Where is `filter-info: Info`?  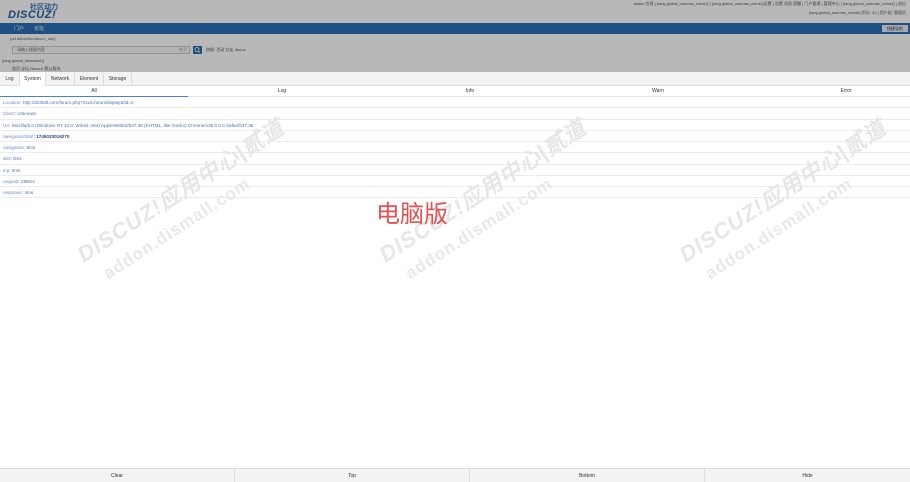
filter-info: Info is located at coordinates (470, 91).